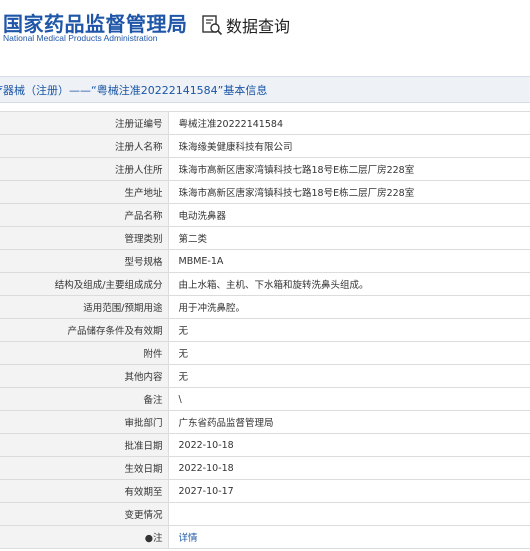 The height and width of the screenshot is (551, 530). I want to click on table-row: 审批部门 广东省药品监督管理局, so click(265, 422).